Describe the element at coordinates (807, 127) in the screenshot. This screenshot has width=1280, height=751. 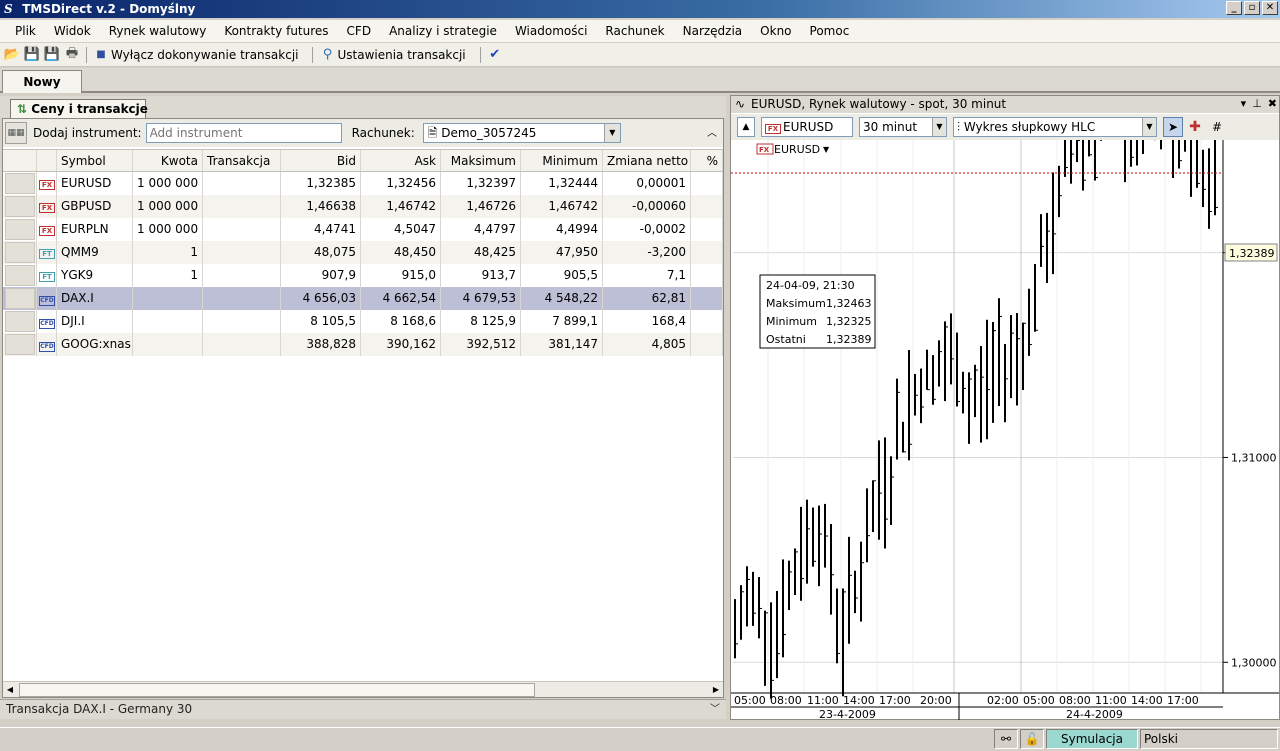
I see `chart-symbol-box: FX EURUSD` at that location.